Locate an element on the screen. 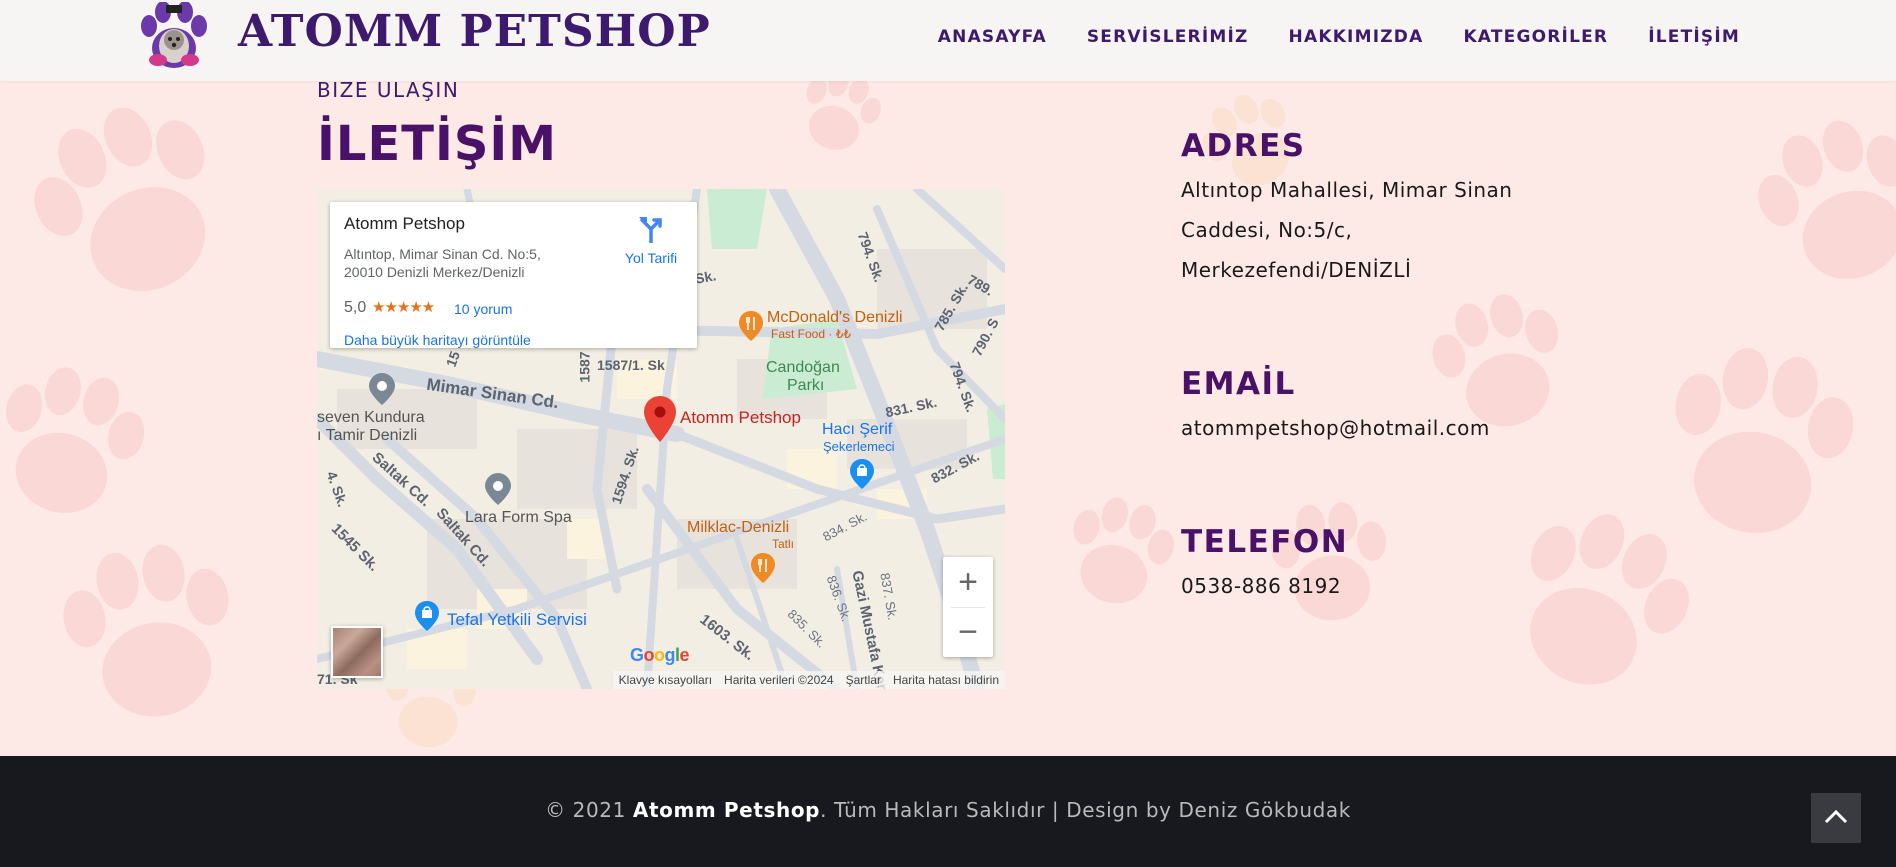 This screenshot has width=1896, height=867. poi-sublabel: Şekerlemeci is located at coordinates (859, 446).